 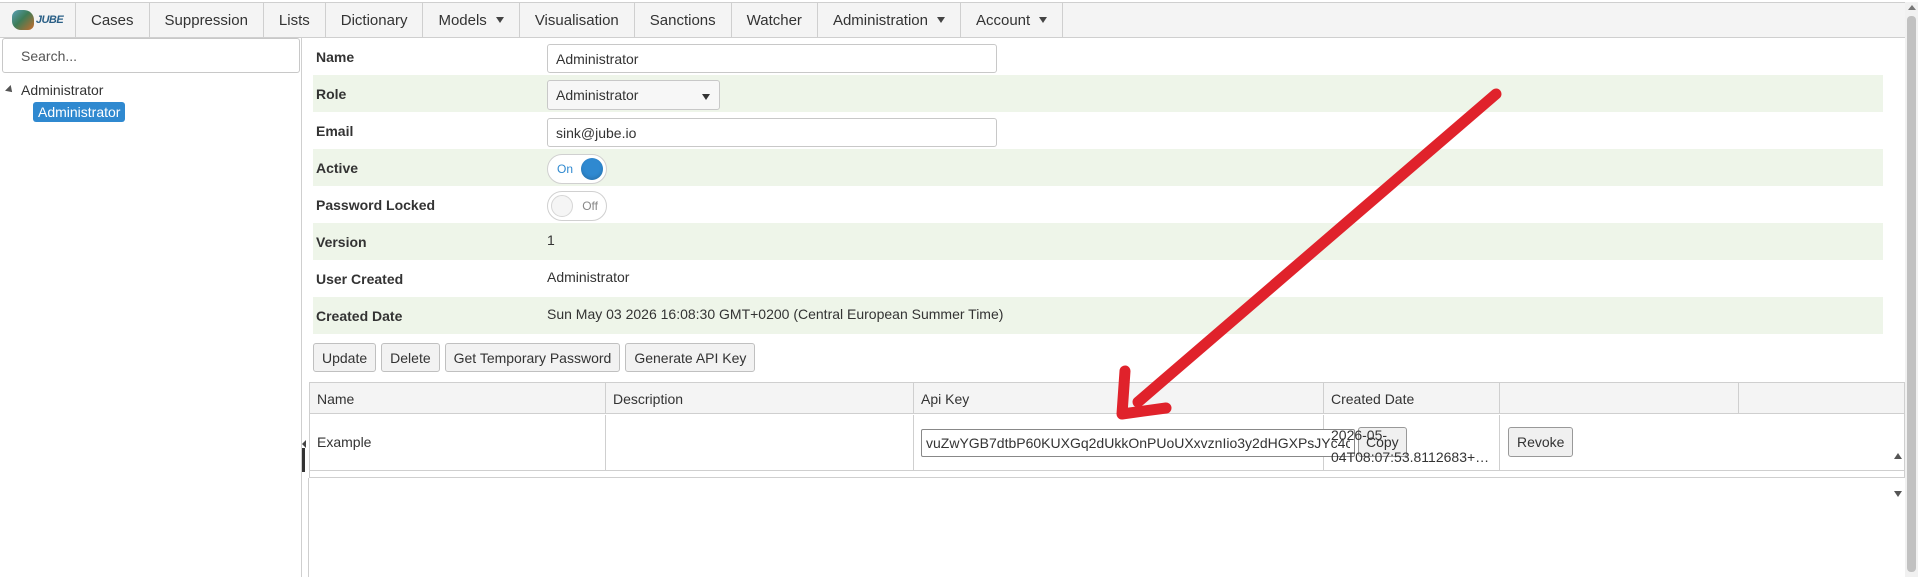 What do you see at coordinates (1897, 475) in the screenshot?
I see `table-scrollbar` at bounding box center [1897, 475].